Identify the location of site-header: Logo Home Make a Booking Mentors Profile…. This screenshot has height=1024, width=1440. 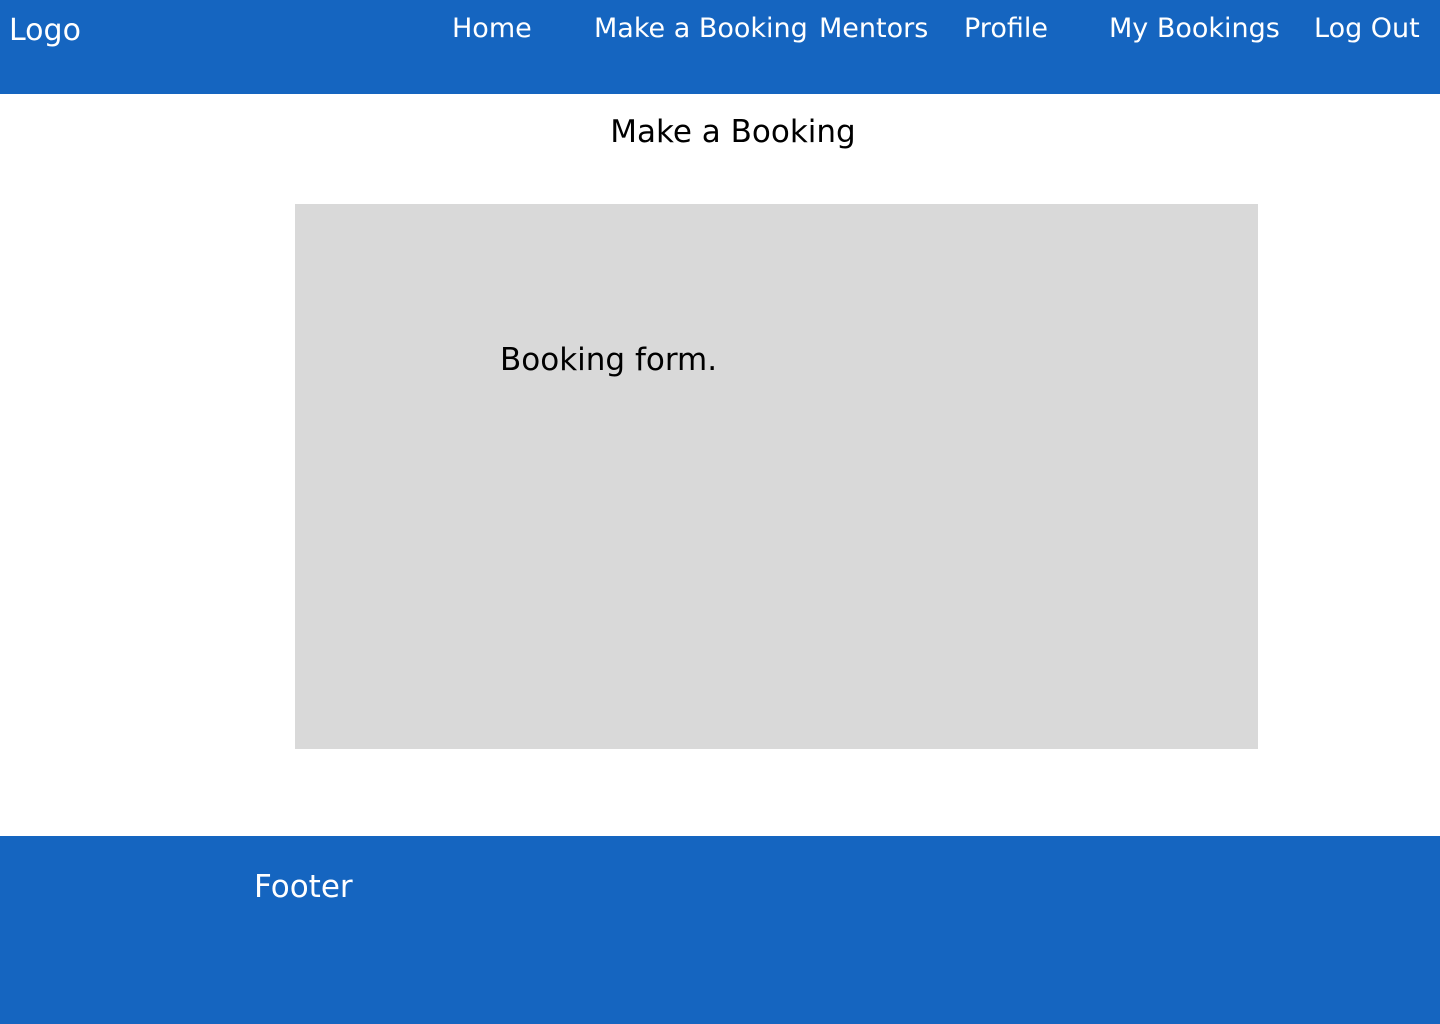
(720, 47).